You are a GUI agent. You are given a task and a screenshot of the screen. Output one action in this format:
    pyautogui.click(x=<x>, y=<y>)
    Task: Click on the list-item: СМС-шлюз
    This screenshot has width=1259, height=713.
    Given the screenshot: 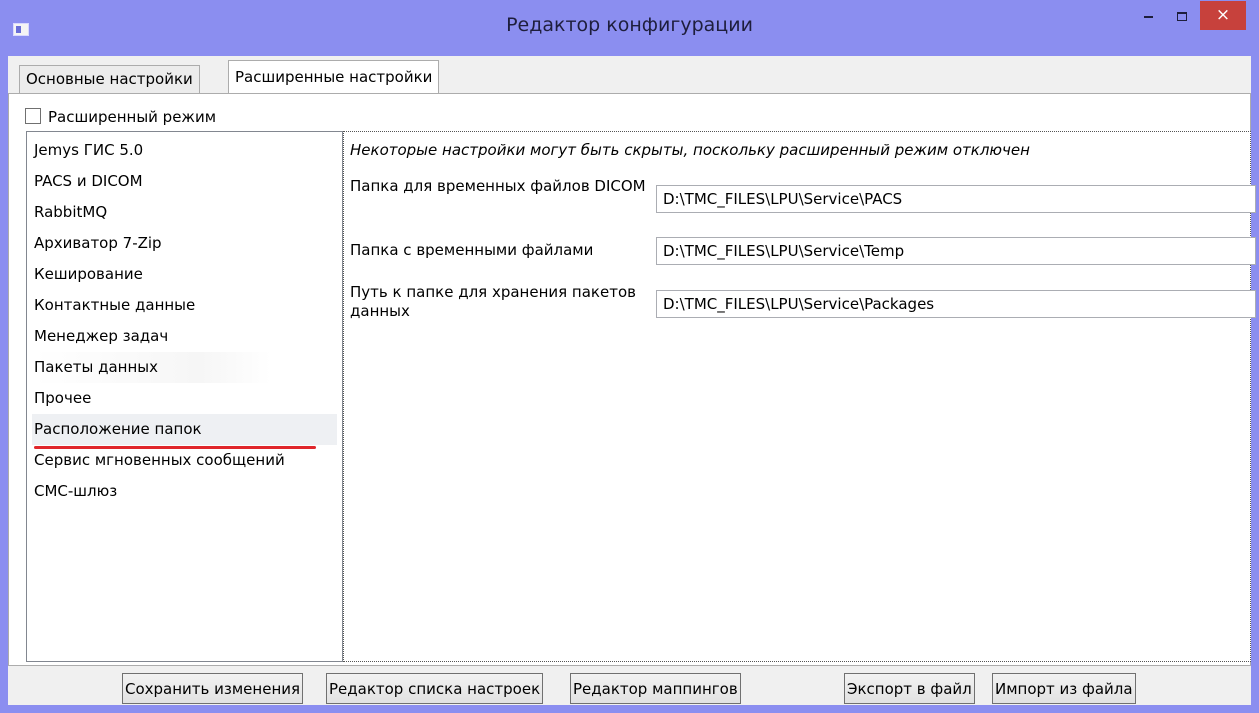 What is the action you would take?
    pyautogui.click(x=75, y=491)
    